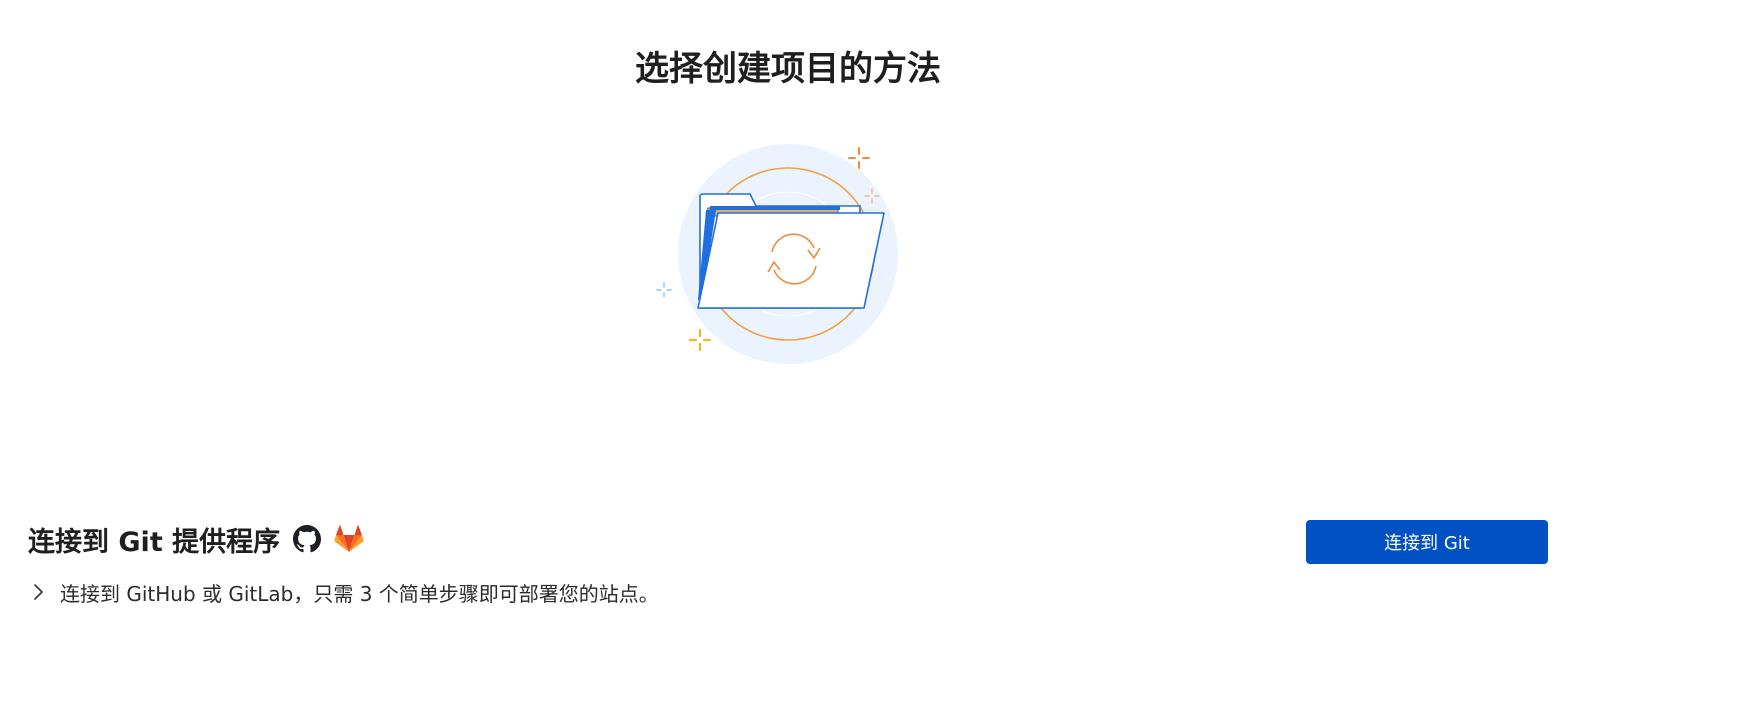  I want to click on git-heading-row: 连接到 Git 提供程序, so click(196, 539).